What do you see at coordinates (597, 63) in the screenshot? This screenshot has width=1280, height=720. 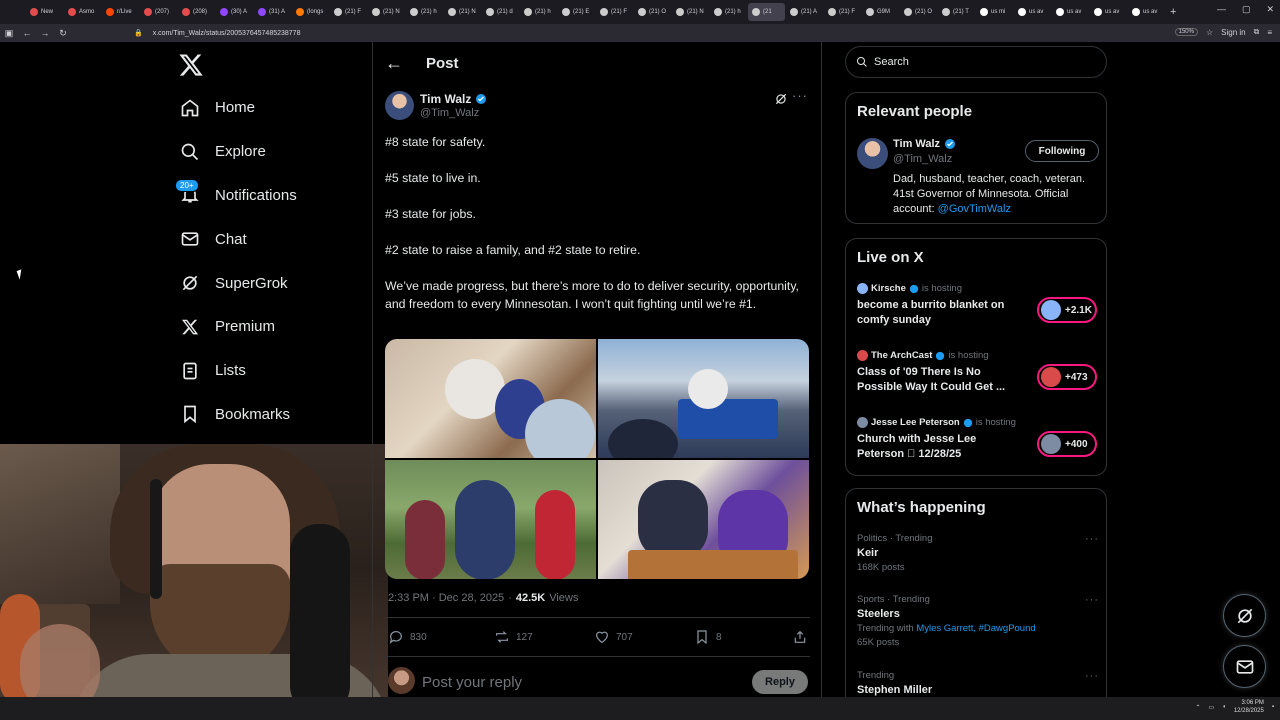 I see `post-header: ← Post` at bounding box center [597, 63].